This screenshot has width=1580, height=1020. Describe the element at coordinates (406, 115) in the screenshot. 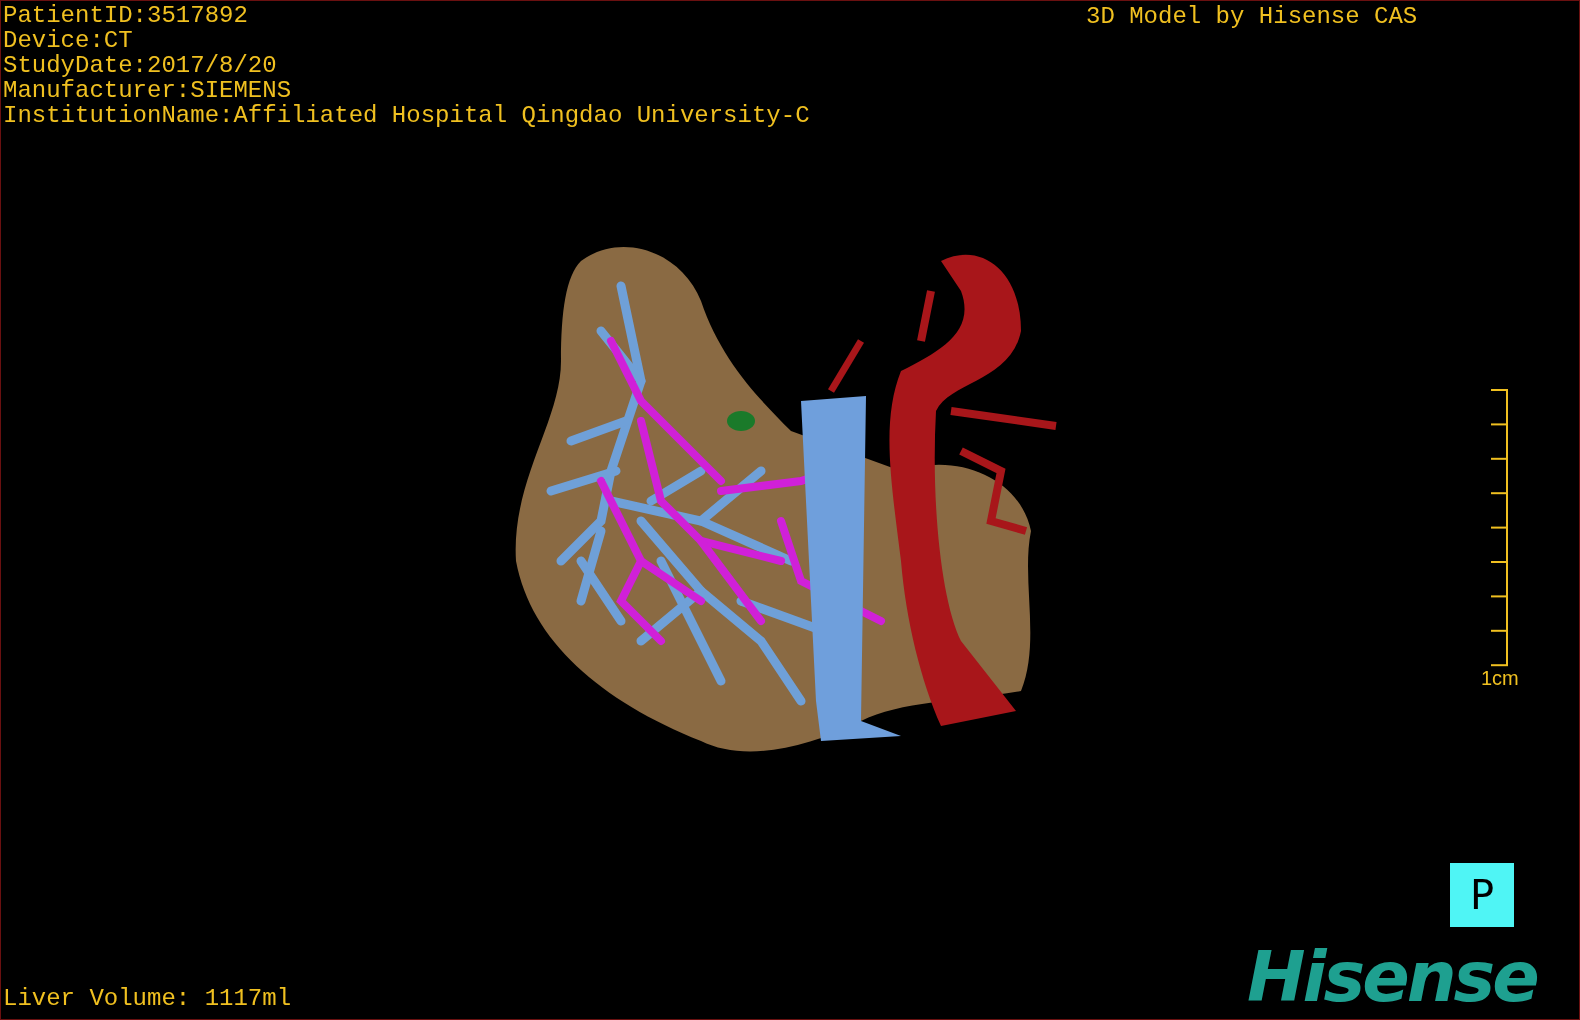

I see `patient-info-text: InstitutionName:Affiliated Hospital Qingdao University-C` at that location.